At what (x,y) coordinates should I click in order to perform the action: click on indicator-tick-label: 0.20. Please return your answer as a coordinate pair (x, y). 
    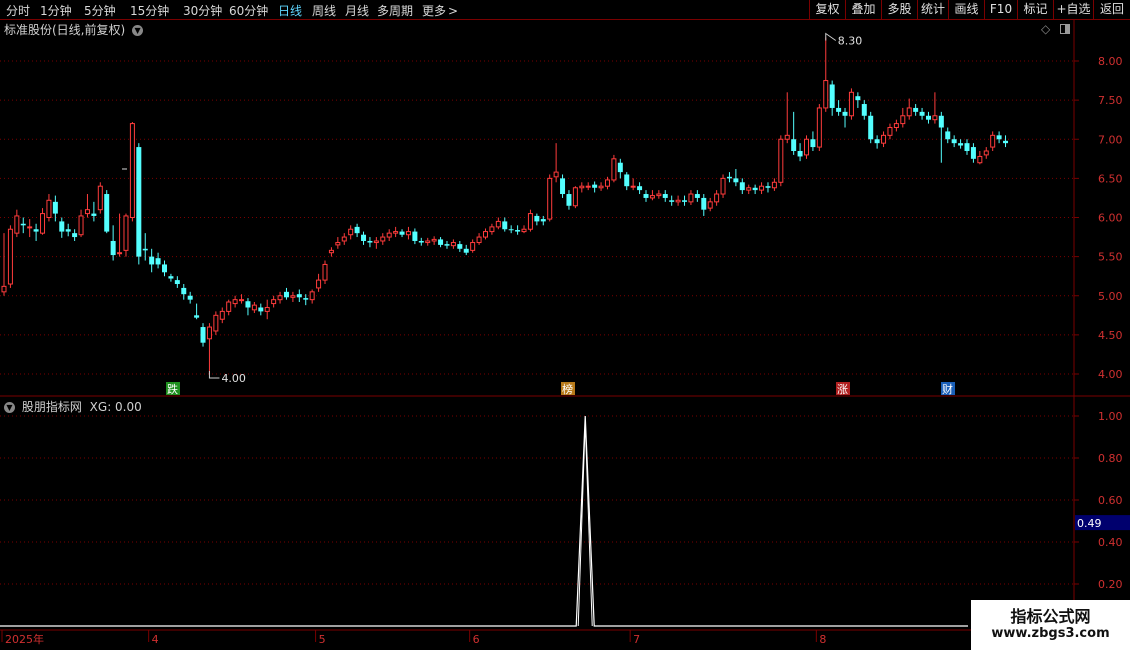
    Looking at the image, I should click on (1110, 584).